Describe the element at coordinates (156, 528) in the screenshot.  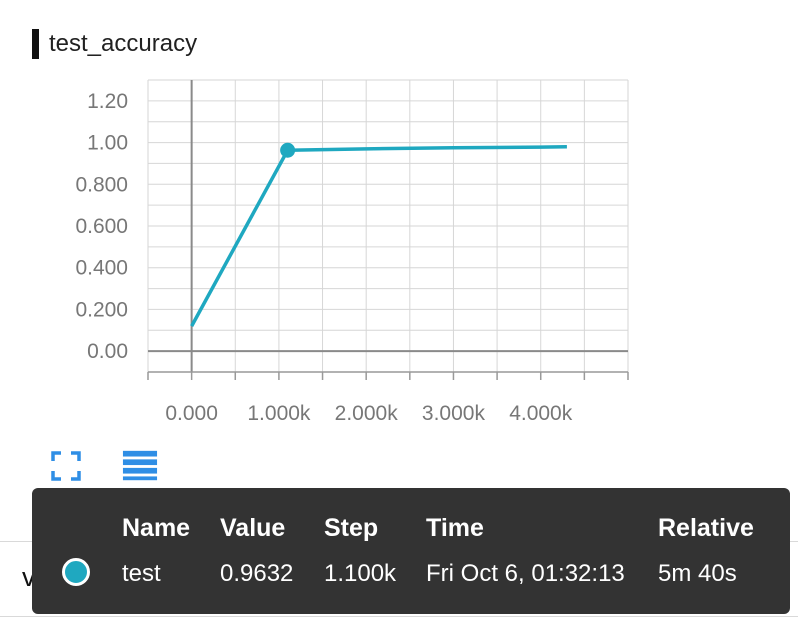
I see `header-name: Name` at that location.